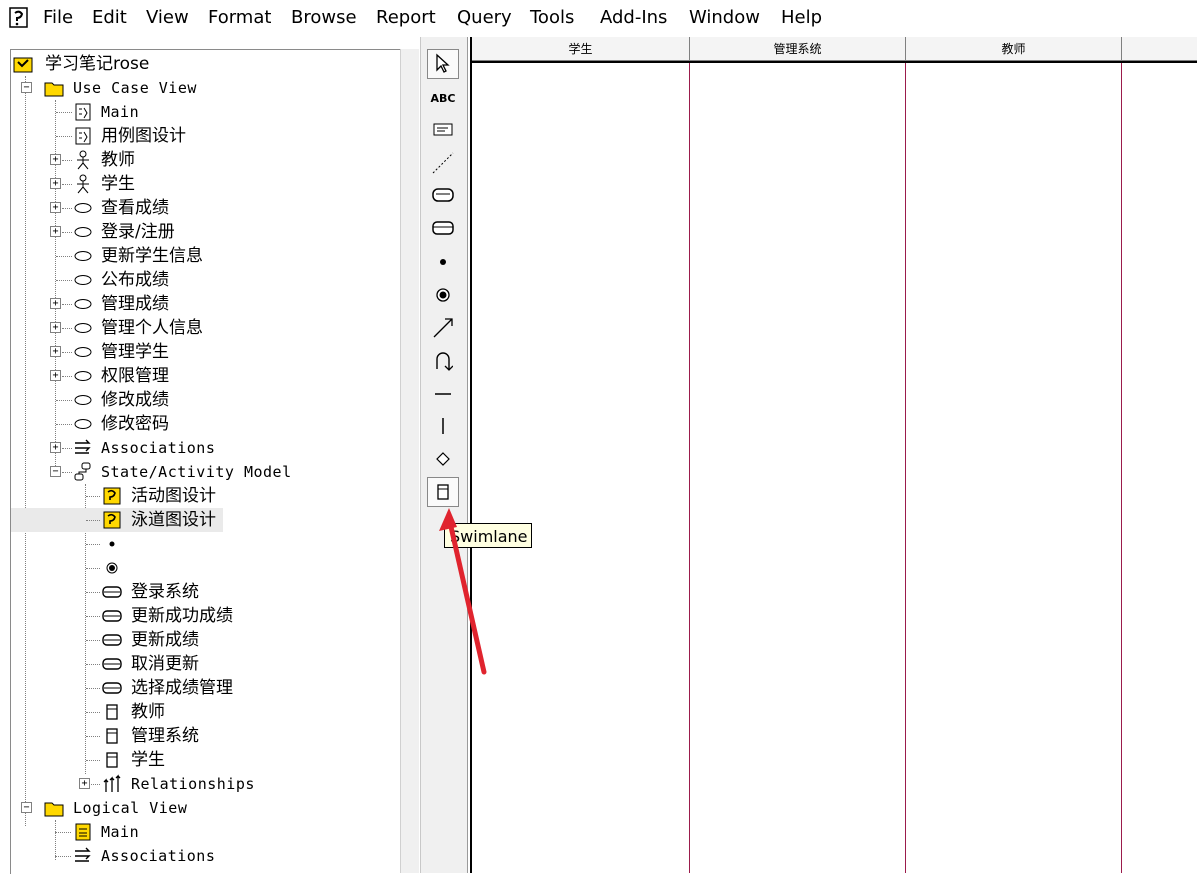 The height and width of the screenshot is (874, 1197). I want to click on activity-diagram-icon, so click(112, 496).